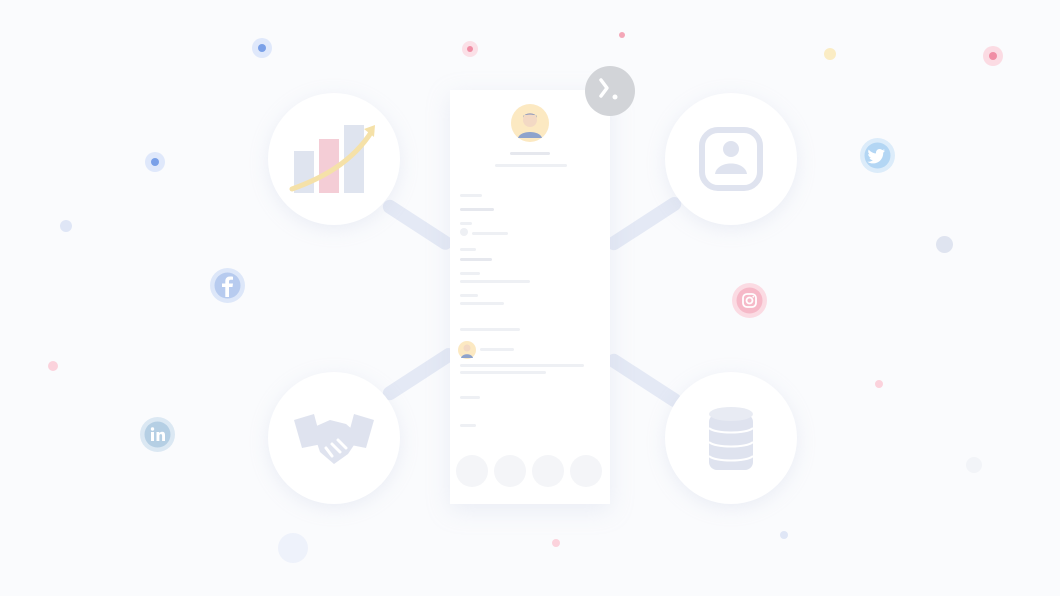  Describe the element at coordinates (490, 329) in the screenshot. I see `section-divider` at that location.